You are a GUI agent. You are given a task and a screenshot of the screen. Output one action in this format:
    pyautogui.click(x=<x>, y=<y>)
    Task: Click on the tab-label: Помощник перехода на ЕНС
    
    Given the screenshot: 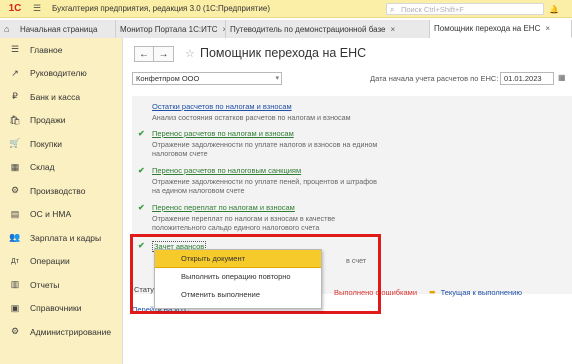 What is the action you would take?
    pyautogui.click(x=487, y=28)
    